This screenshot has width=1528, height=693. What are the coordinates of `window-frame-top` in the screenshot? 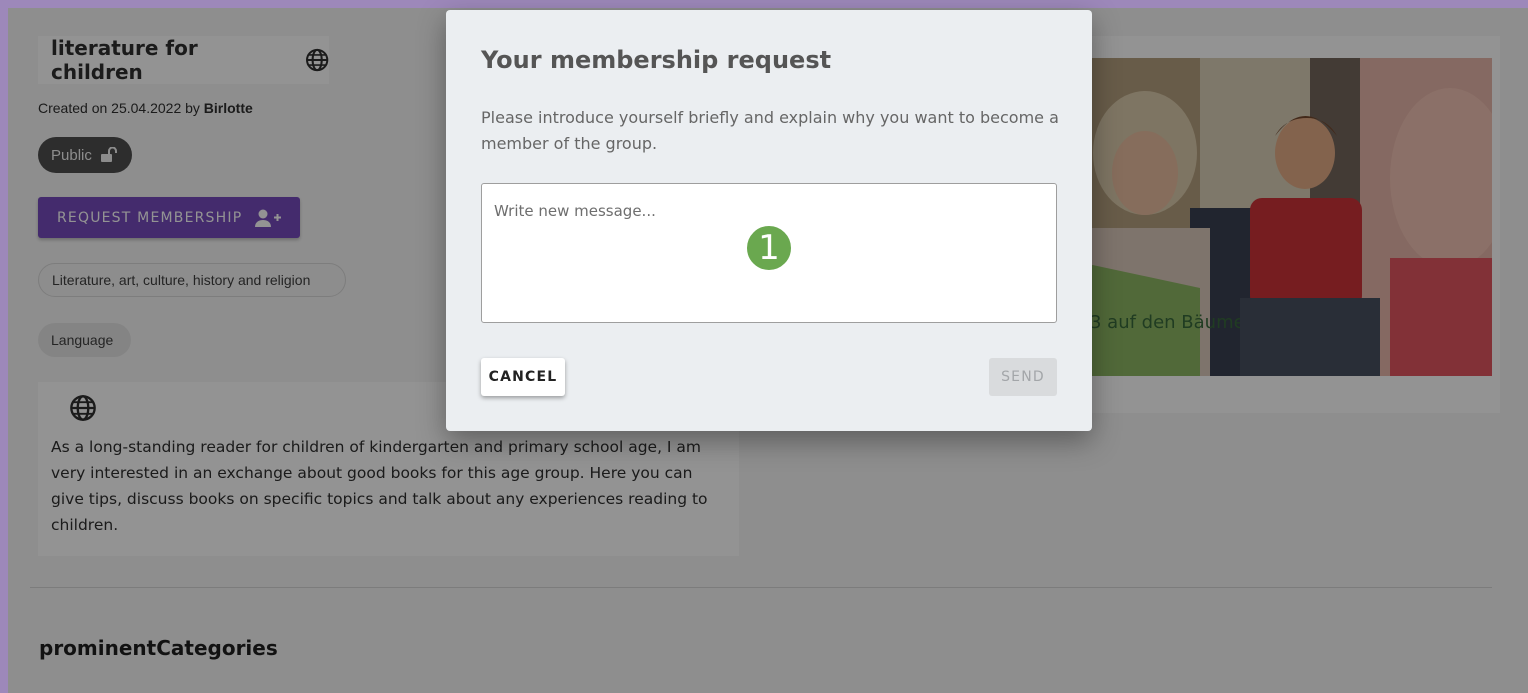 It's located at (764, 4).